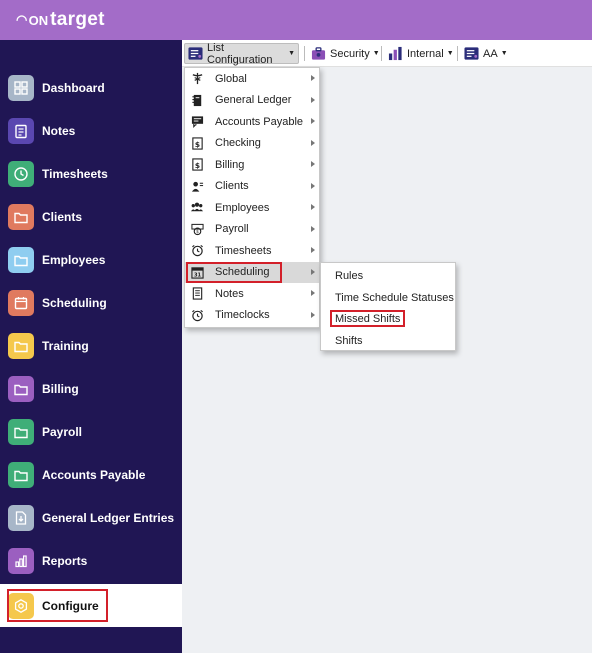  I want to click on sidebar-item-timesheets: Timesheets, so click(91, 173).